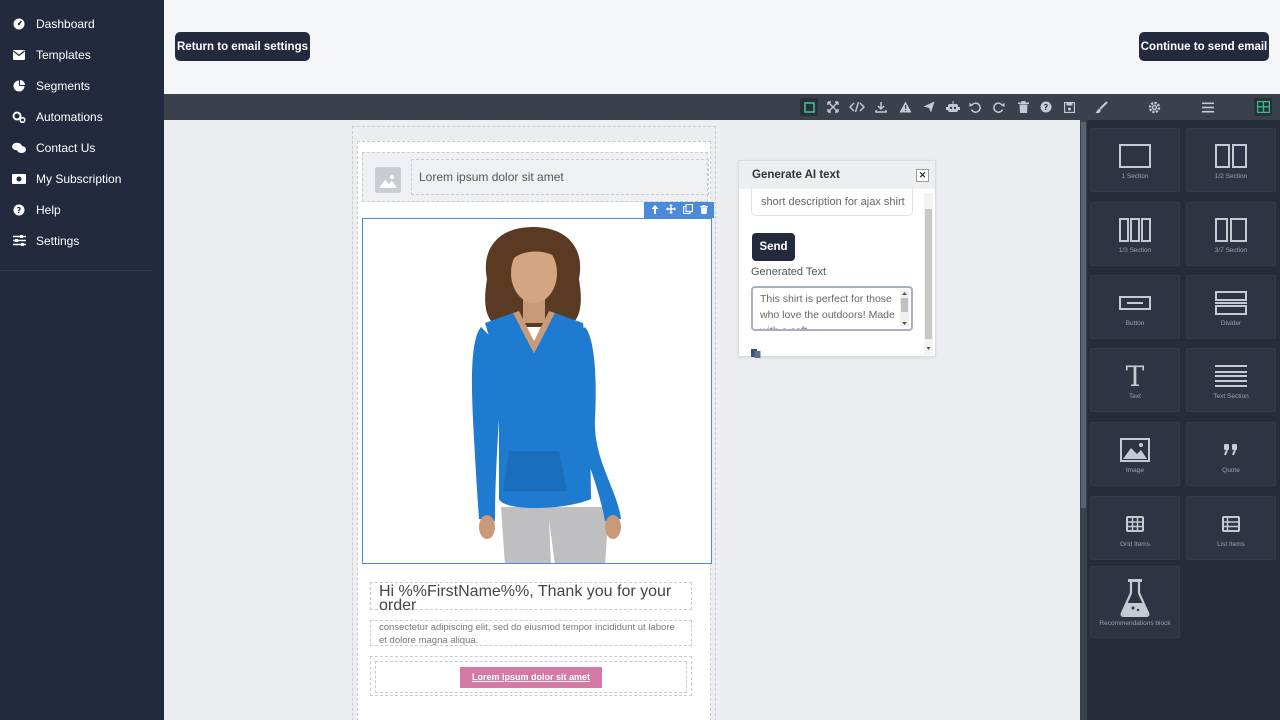 The height and width of the screenshot is (720, 1280). I want to click on quote-icon, so click(1231, 450).